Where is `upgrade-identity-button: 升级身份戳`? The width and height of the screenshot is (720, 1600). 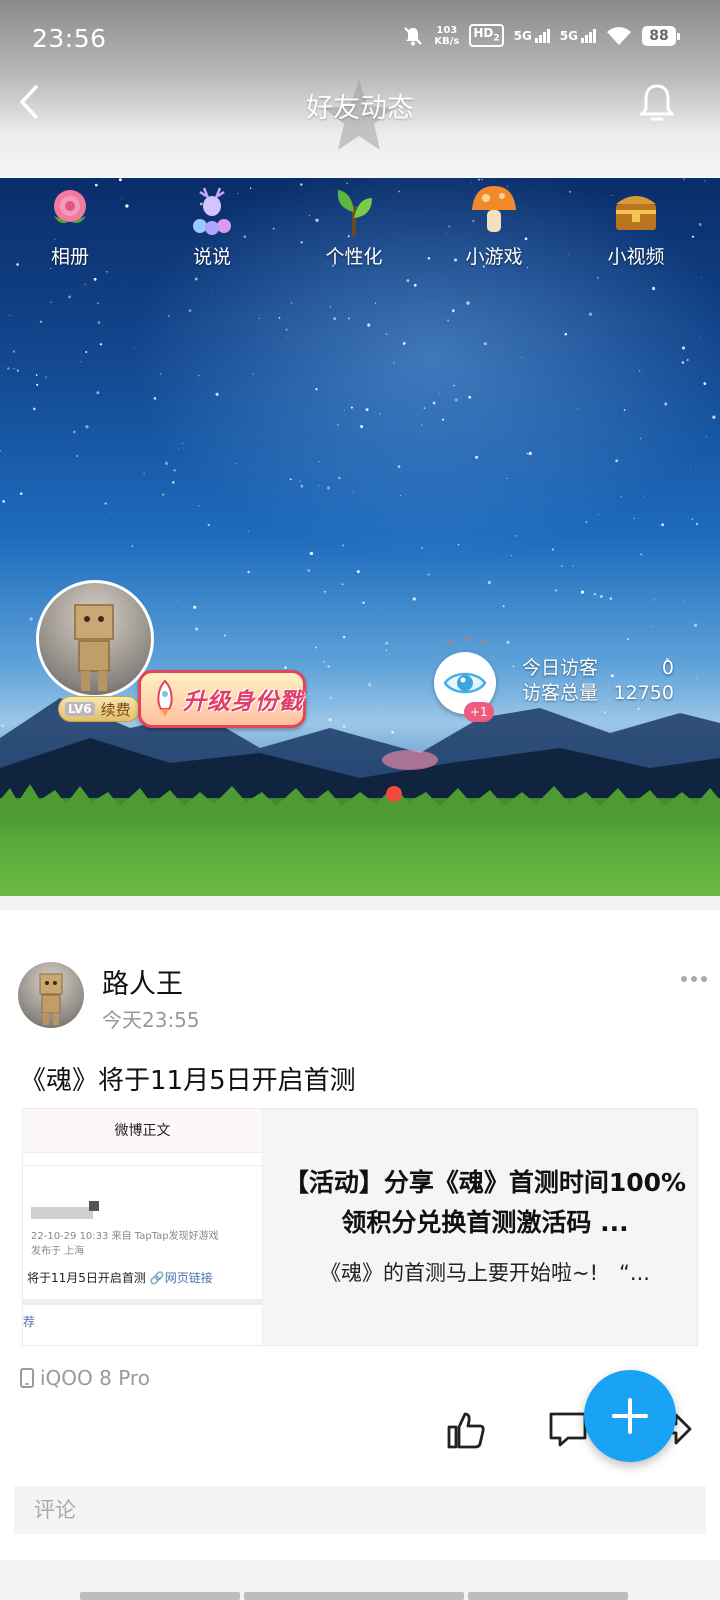 upgrade-identity-button: 升级身份戳 is located at coordinates (222, 699).